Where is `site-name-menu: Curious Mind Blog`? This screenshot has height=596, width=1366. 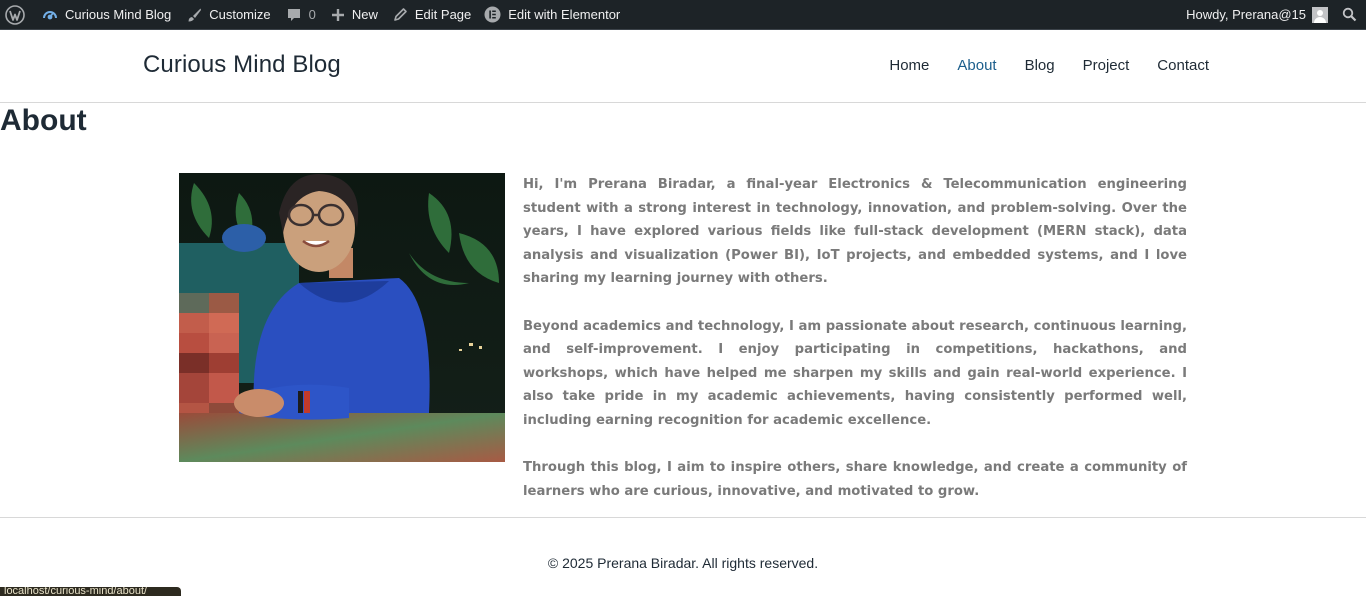
site-name-menu: Curious Mind Blog is located at coordinates (105, 15).